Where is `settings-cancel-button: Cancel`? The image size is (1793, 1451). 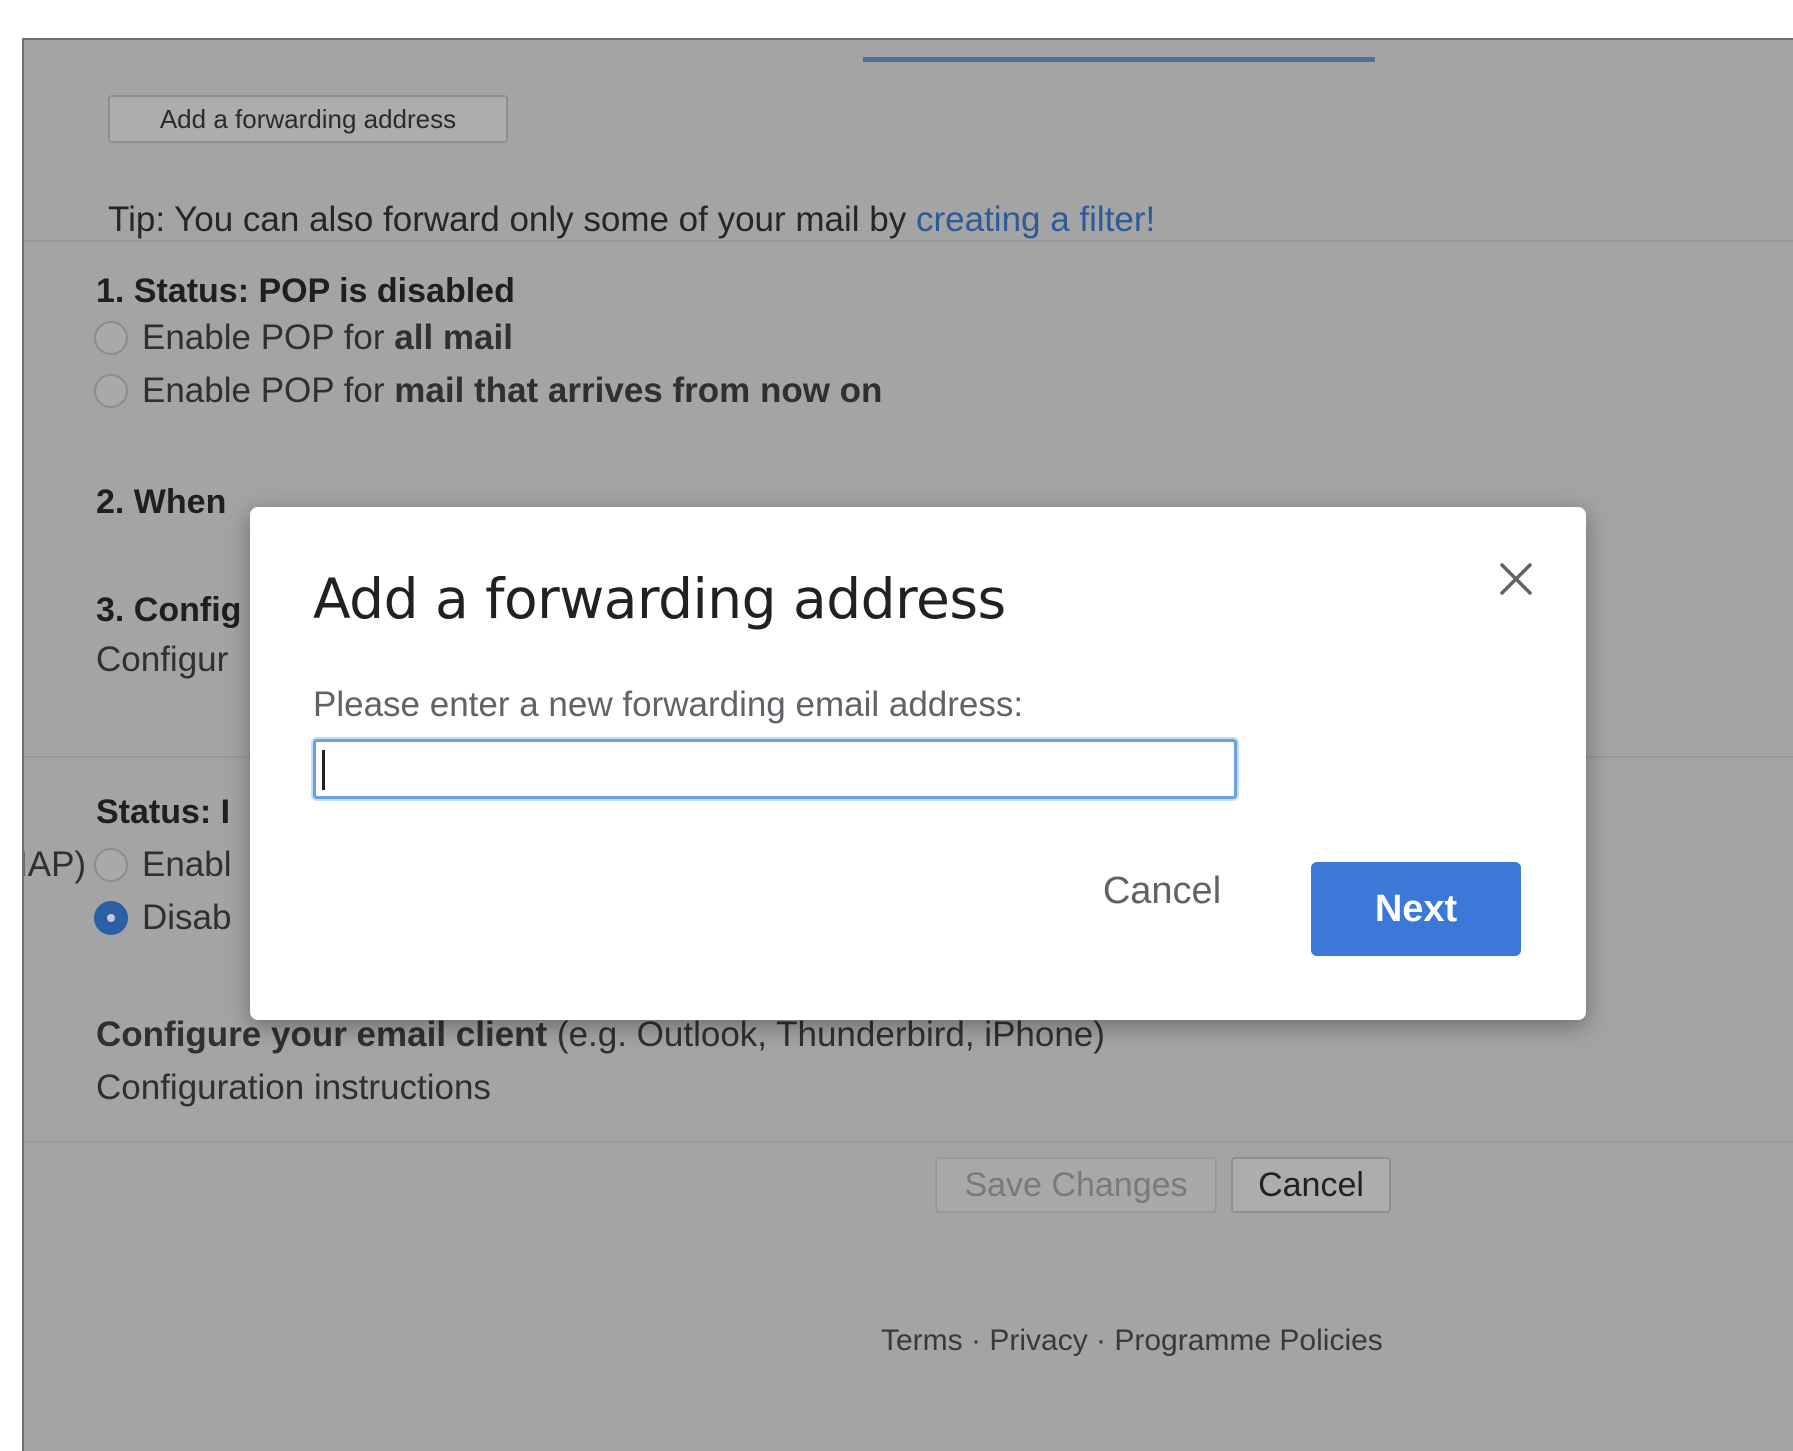 settings-cancel-button: Cancel is located at coordinates (1311, 1185).